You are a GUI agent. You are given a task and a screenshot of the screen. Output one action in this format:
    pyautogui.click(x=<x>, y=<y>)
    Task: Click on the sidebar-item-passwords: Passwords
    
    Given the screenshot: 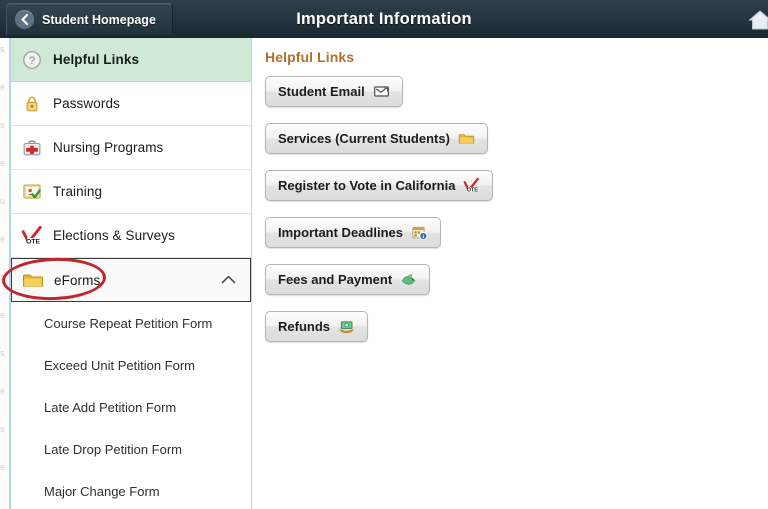 What is the action you would take?
    pyautogui.click(x=131, y=104)
    